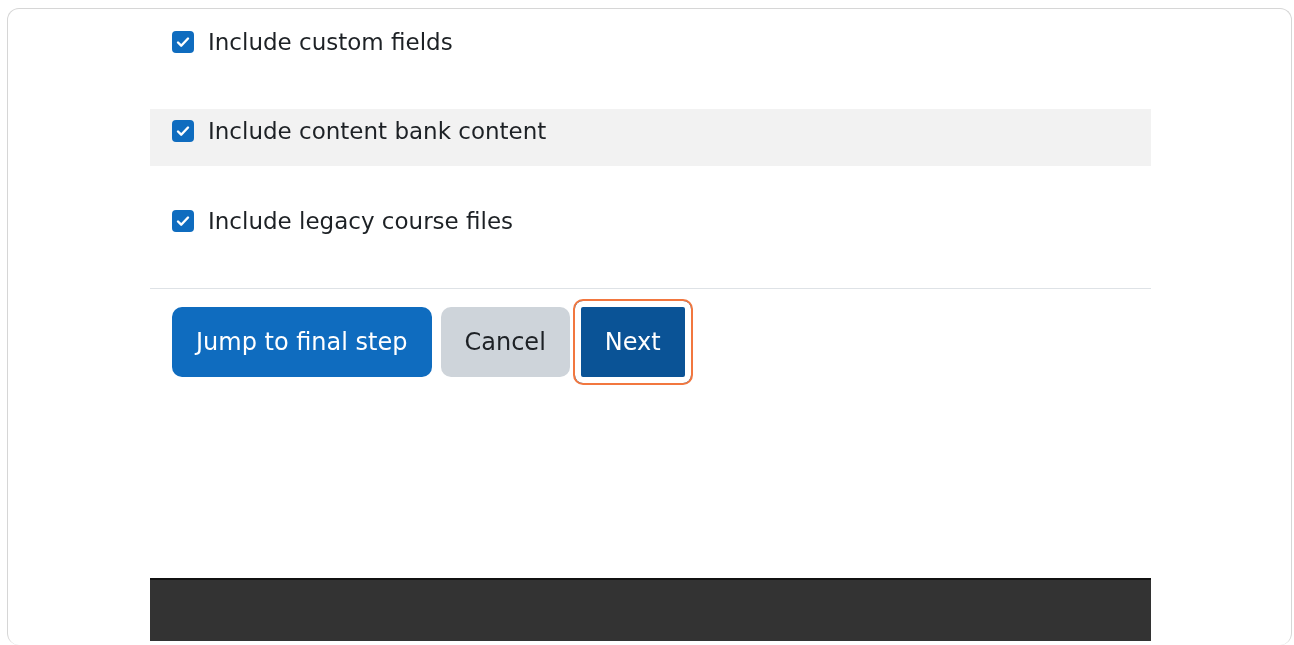  Describe the element at coordinates (377, 131) in the screenshot. I see `checkbox-label: Include content bank content` at that location.